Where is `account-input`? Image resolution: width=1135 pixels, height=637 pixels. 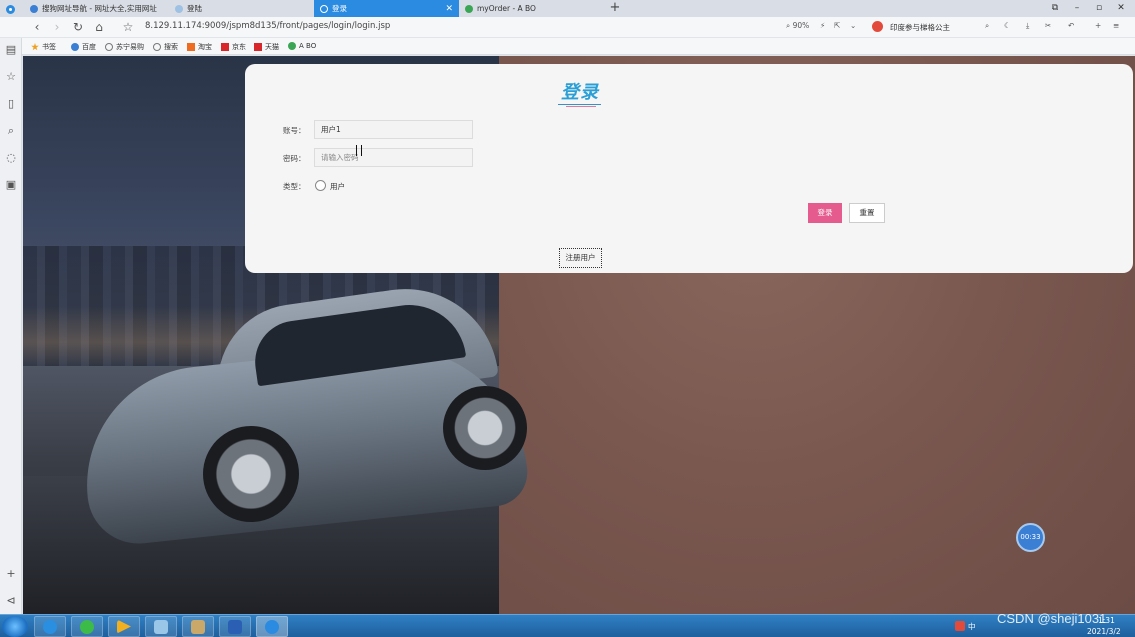
account-input is located at coordinates (393, 129).